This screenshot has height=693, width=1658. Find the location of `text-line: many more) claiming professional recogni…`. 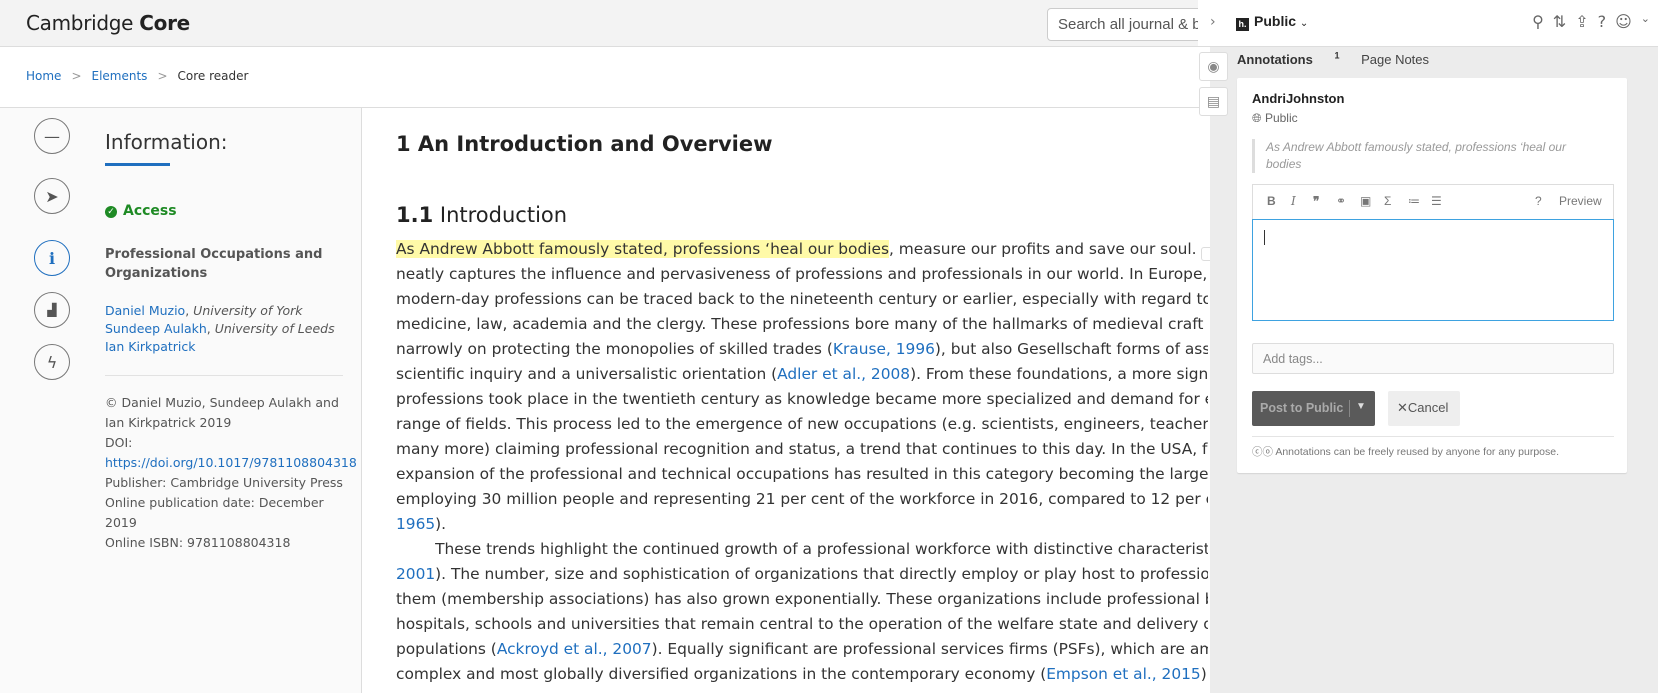

text-line: many more) claiming professional recogni… is located at coordinates (802, 449).